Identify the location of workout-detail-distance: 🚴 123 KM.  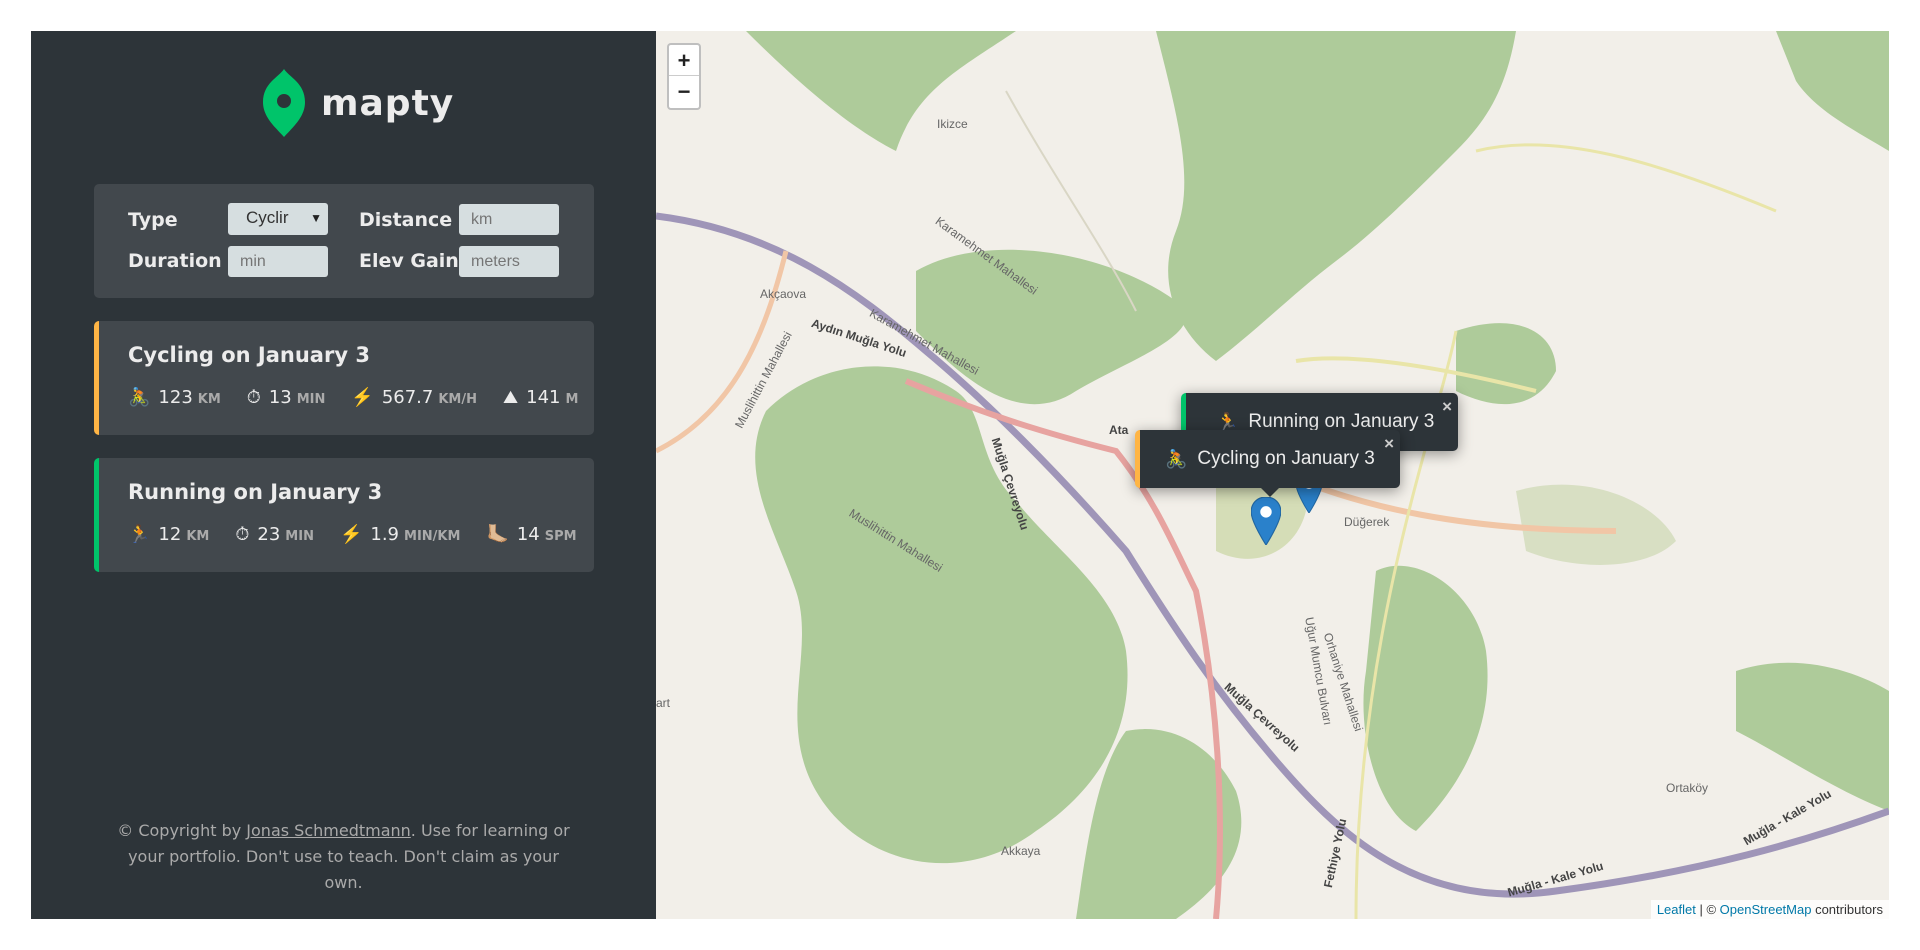
(174, 397).